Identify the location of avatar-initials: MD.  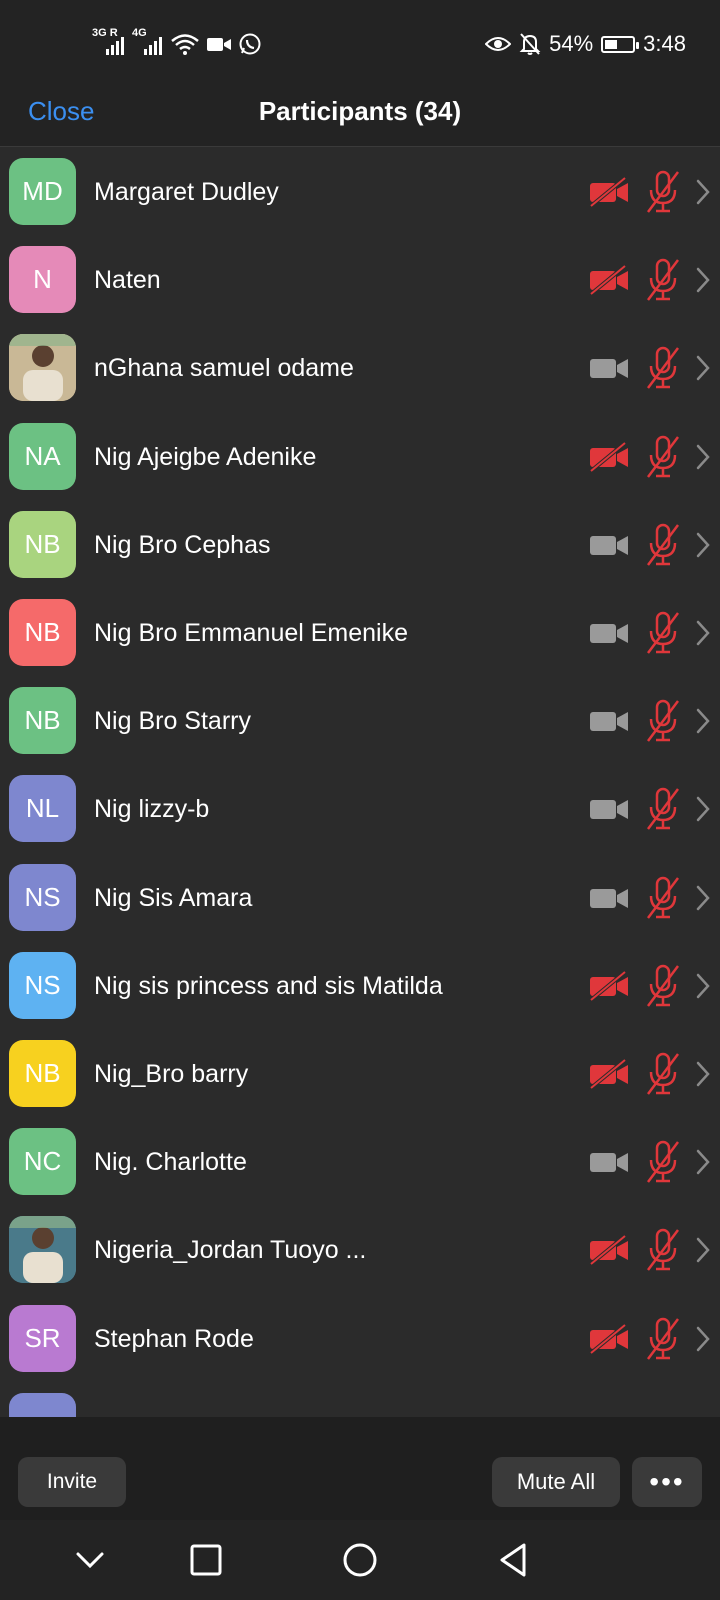
(42, 191).